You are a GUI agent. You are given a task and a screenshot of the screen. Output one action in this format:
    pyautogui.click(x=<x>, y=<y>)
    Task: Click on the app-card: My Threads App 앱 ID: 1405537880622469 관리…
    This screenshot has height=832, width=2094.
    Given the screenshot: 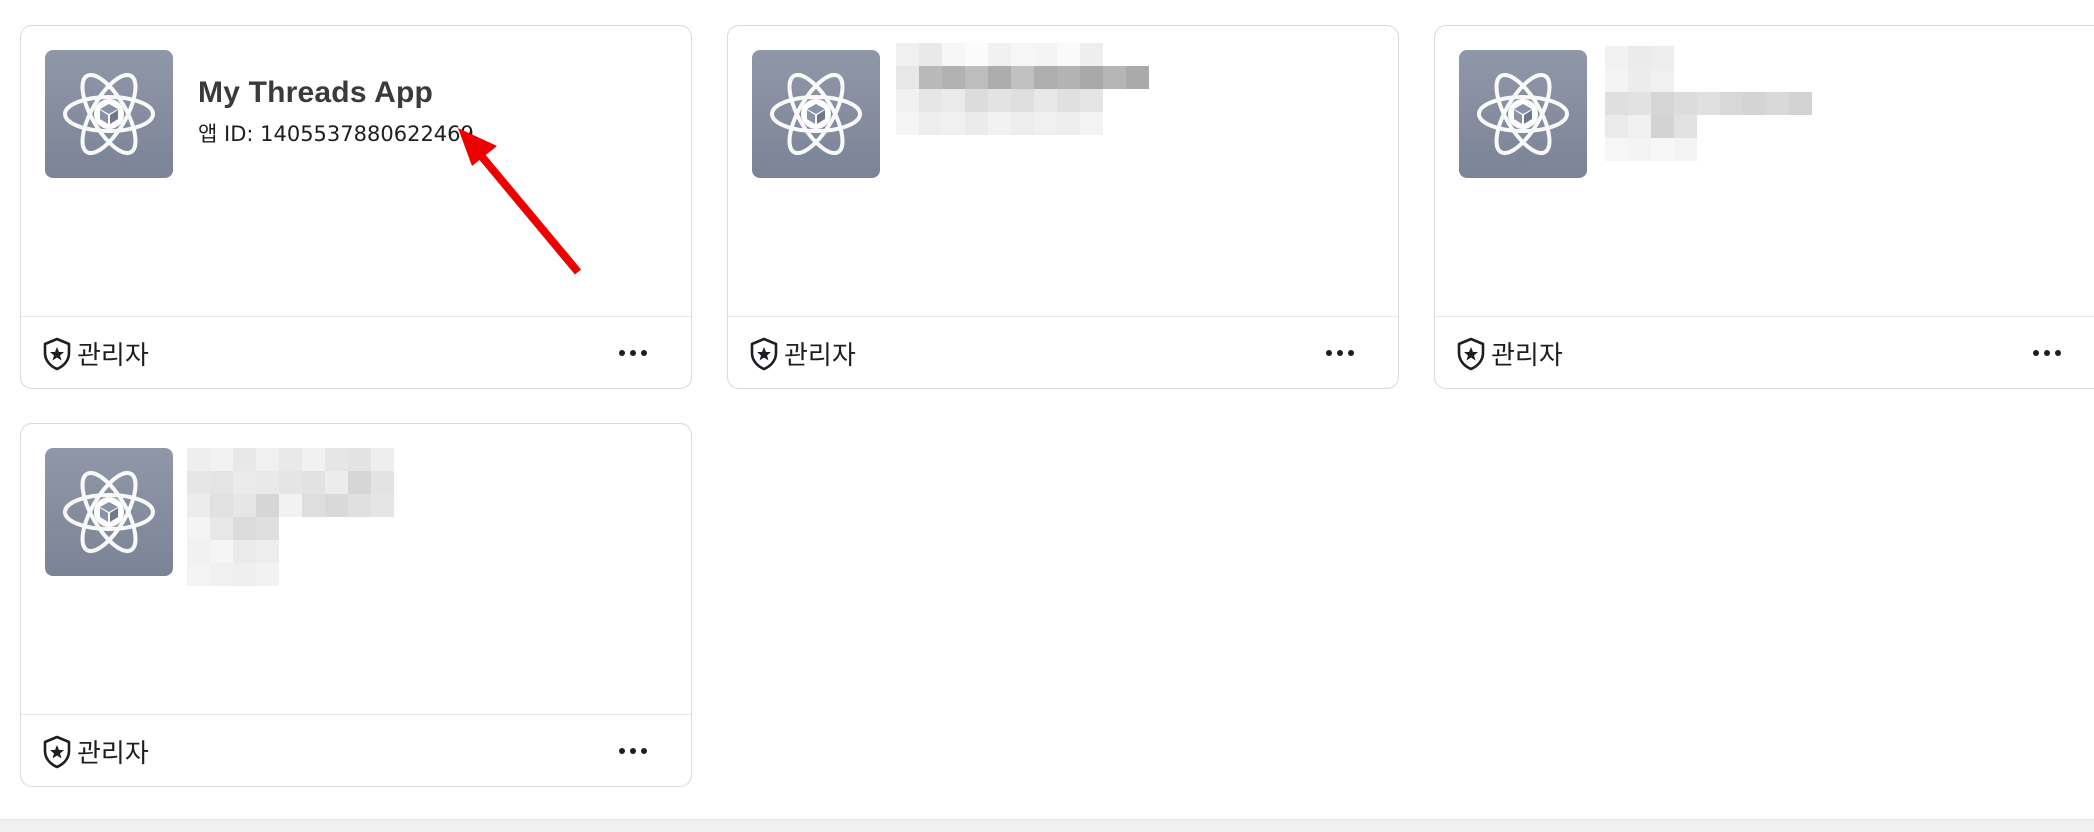 What is the action you would take?
    pyautogui.click(x=356, y=207)
    